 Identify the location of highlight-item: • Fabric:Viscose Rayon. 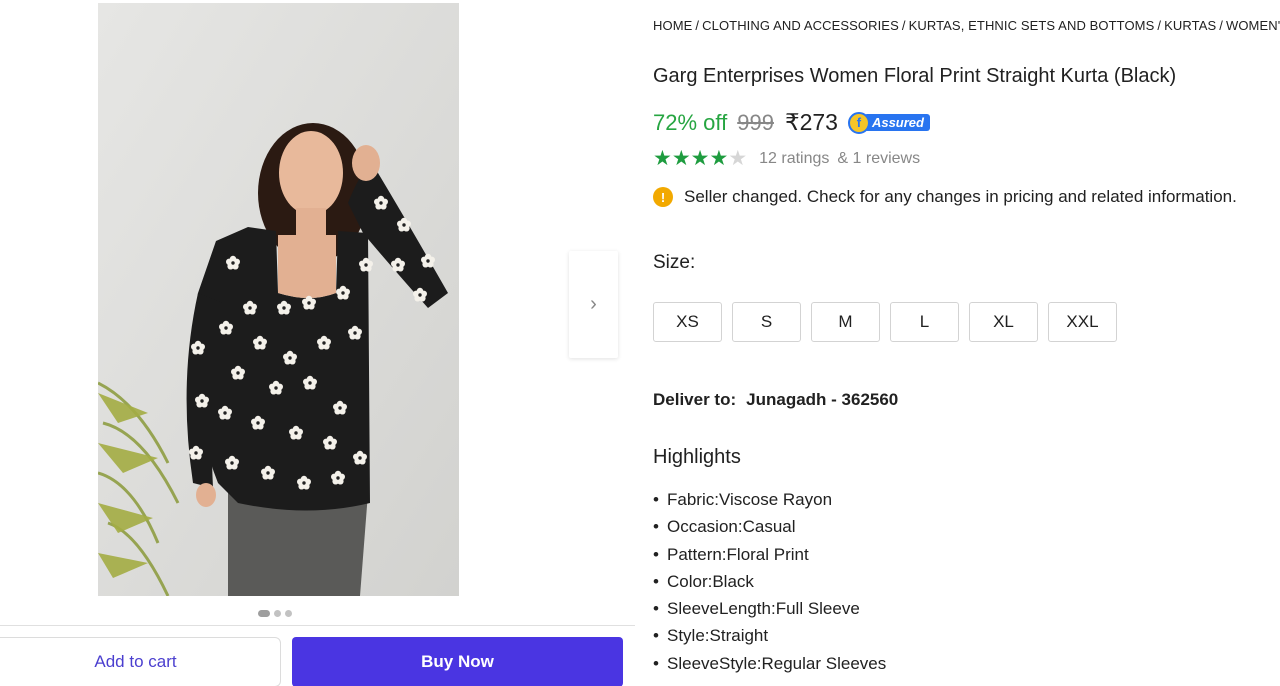
(769, 502).